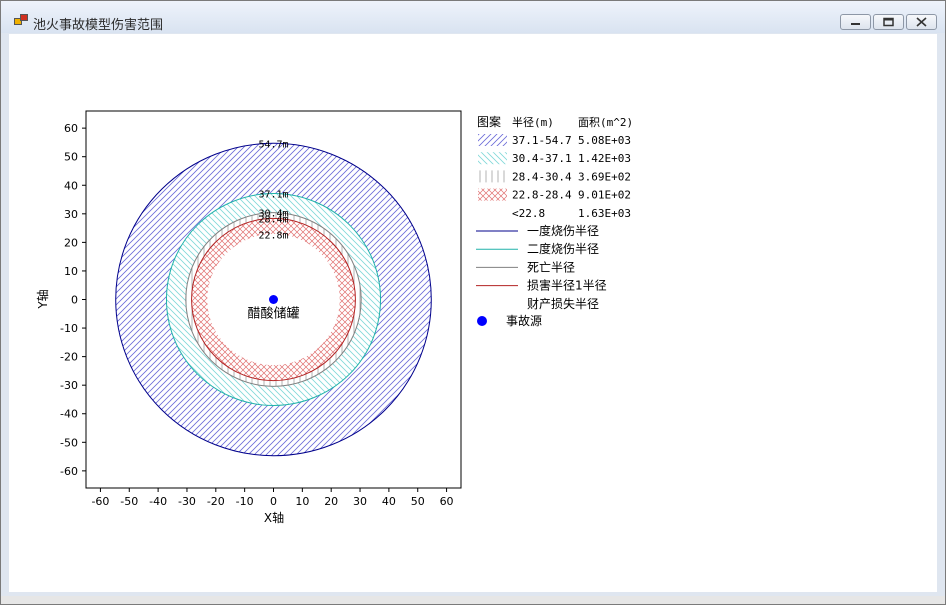  I want to click on y-tick-label: 10, so click(71, 271).